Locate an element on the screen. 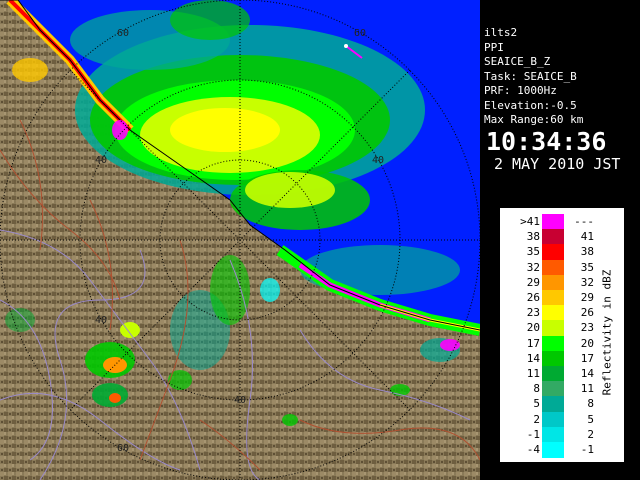 This screenshot has width=640, height=480. legend-low-value: 32 is located at coordinates (533, 267).